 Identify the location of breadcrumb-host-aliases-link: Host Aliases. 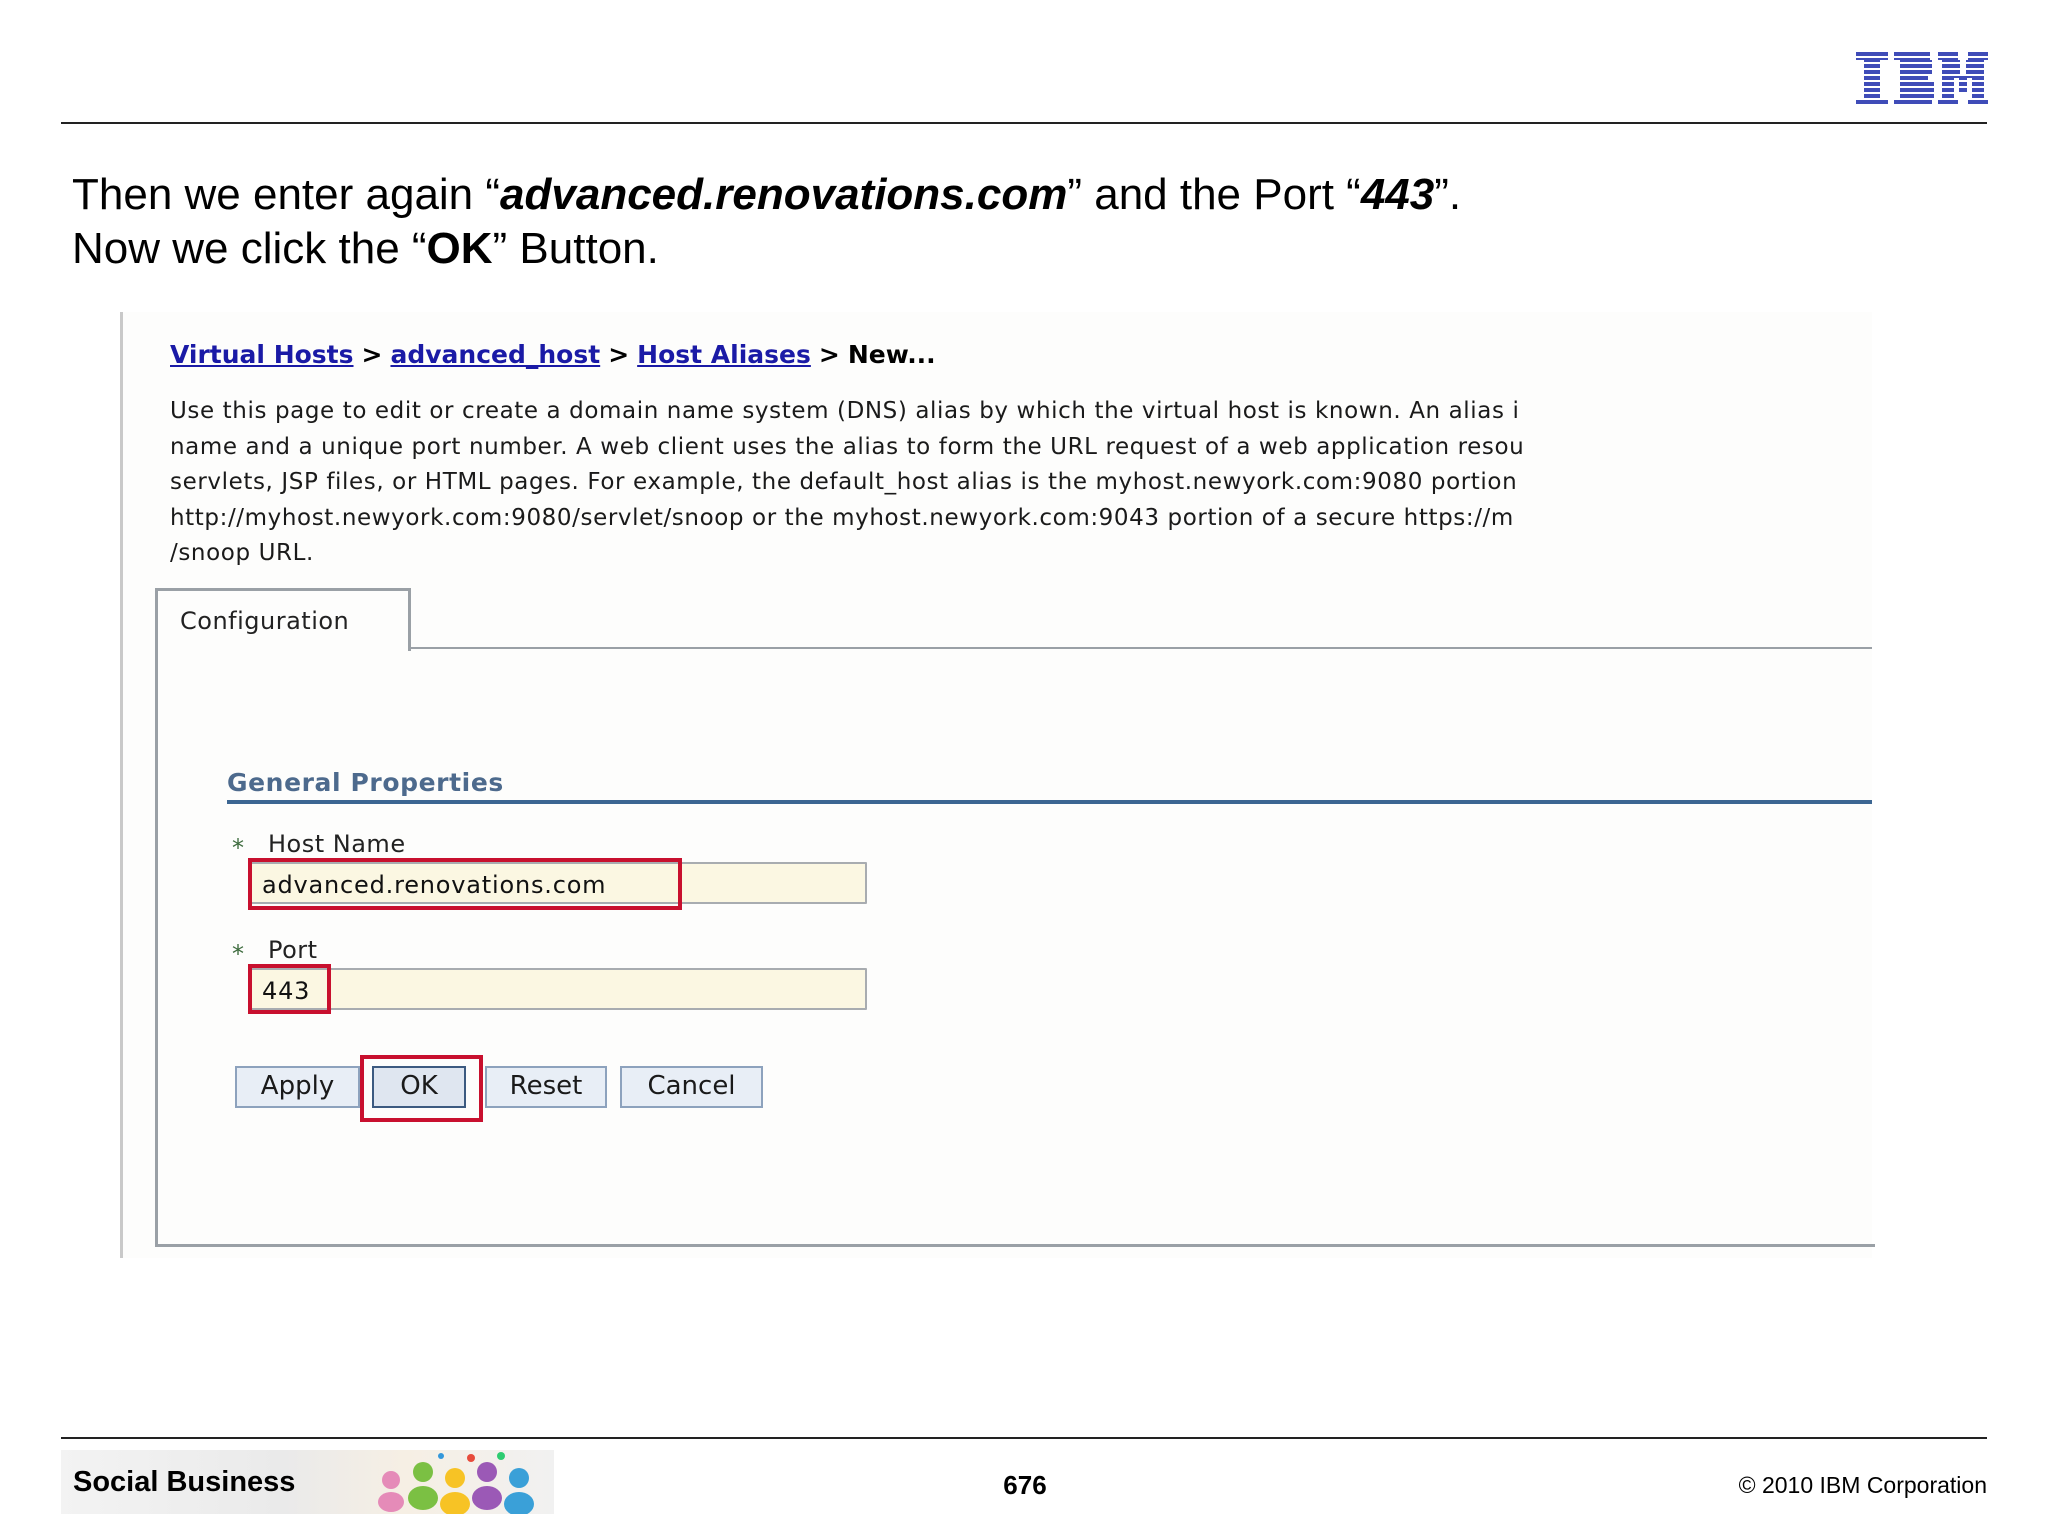
(724, 354).